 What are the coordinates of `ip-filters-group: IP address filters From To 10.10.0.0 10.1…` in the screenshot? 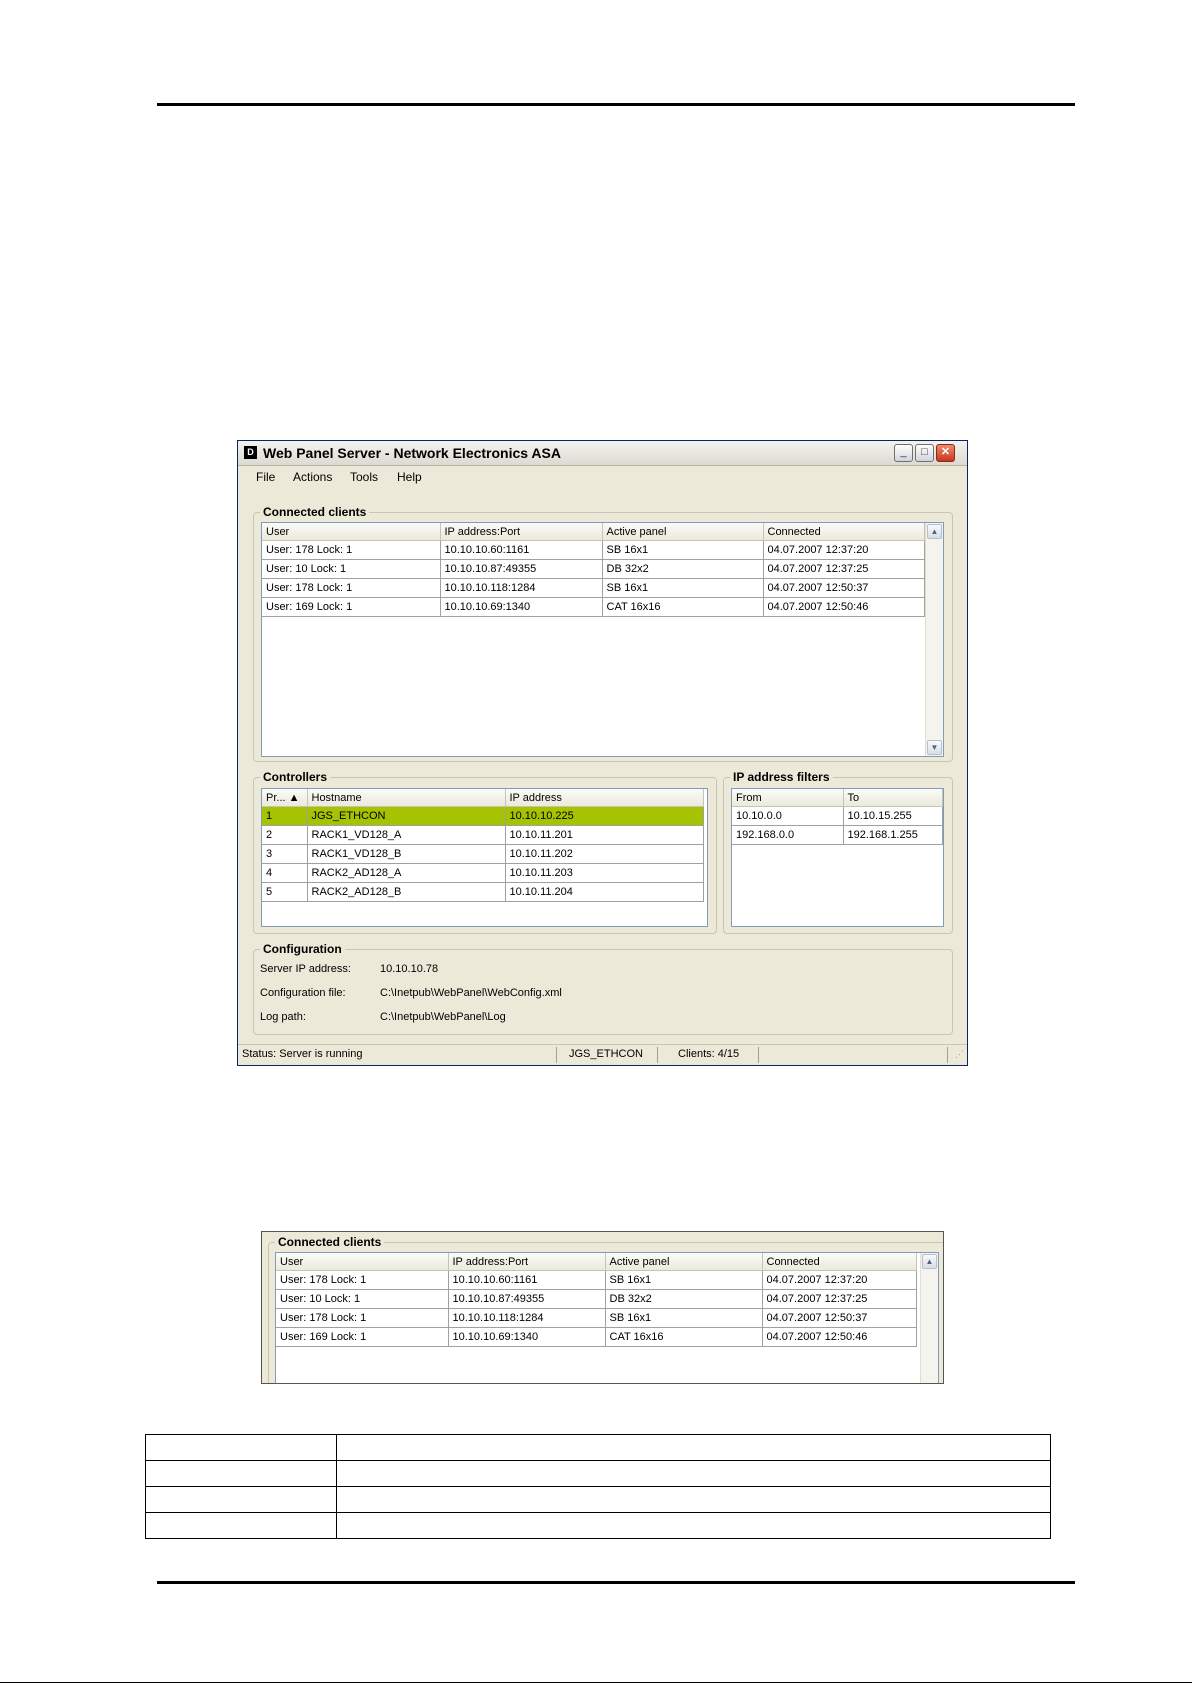 It's located at (838, 852).